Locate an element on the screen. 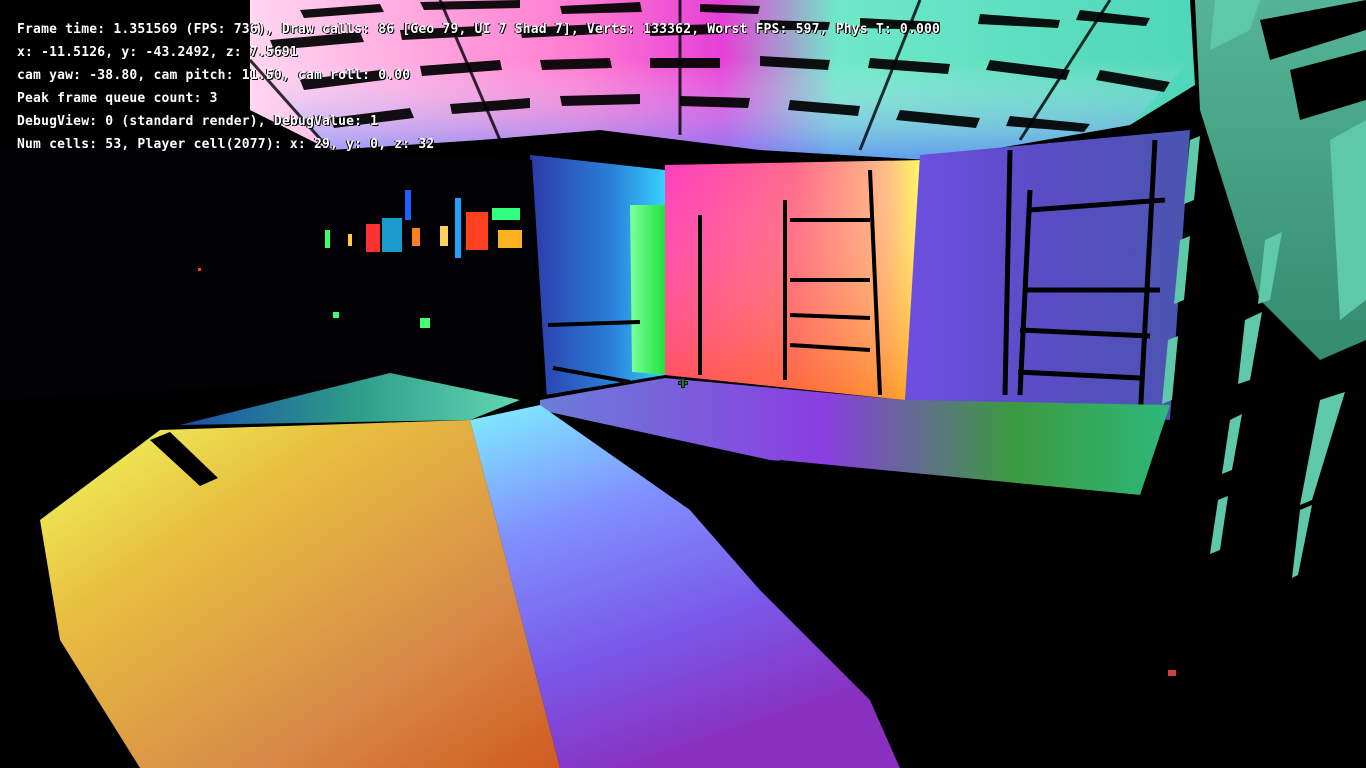  crosshair-icon is located at coordinates (683, 383).